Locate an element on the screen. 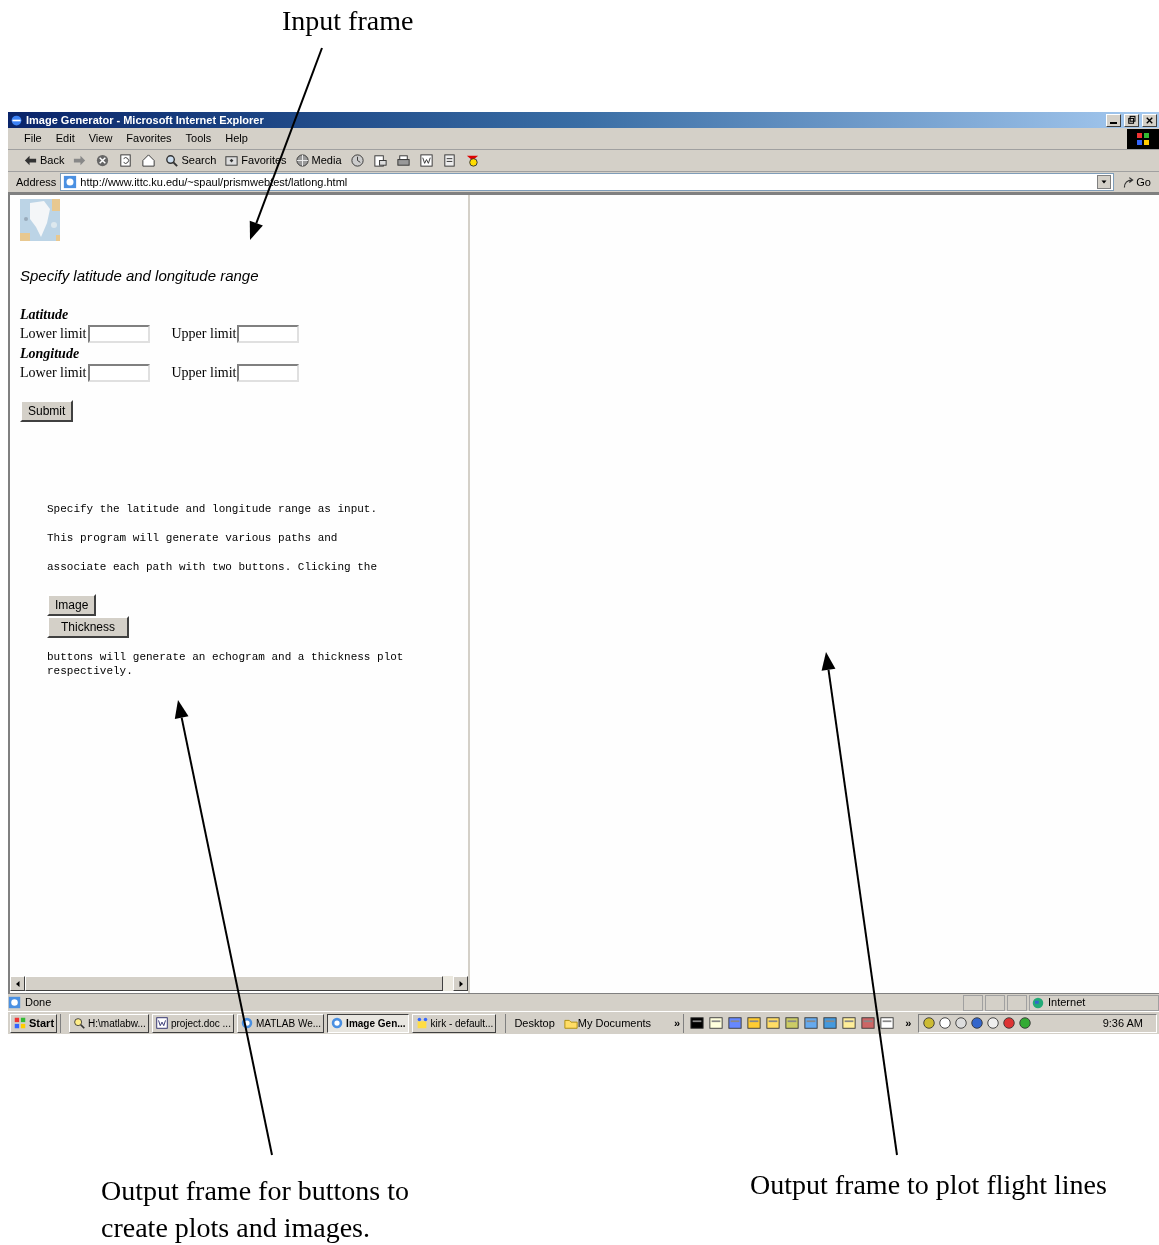 The height and width of the screenshot is (1245, 1159). close-button is located at coordinates (1149, 120).